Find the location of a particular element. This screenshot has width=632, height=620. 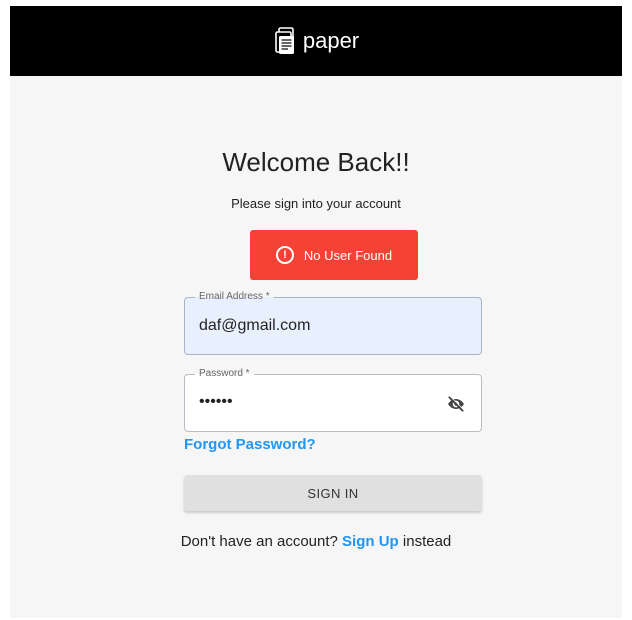

page-subtitle: Please sign into your account is located at coordinates (316, 203).